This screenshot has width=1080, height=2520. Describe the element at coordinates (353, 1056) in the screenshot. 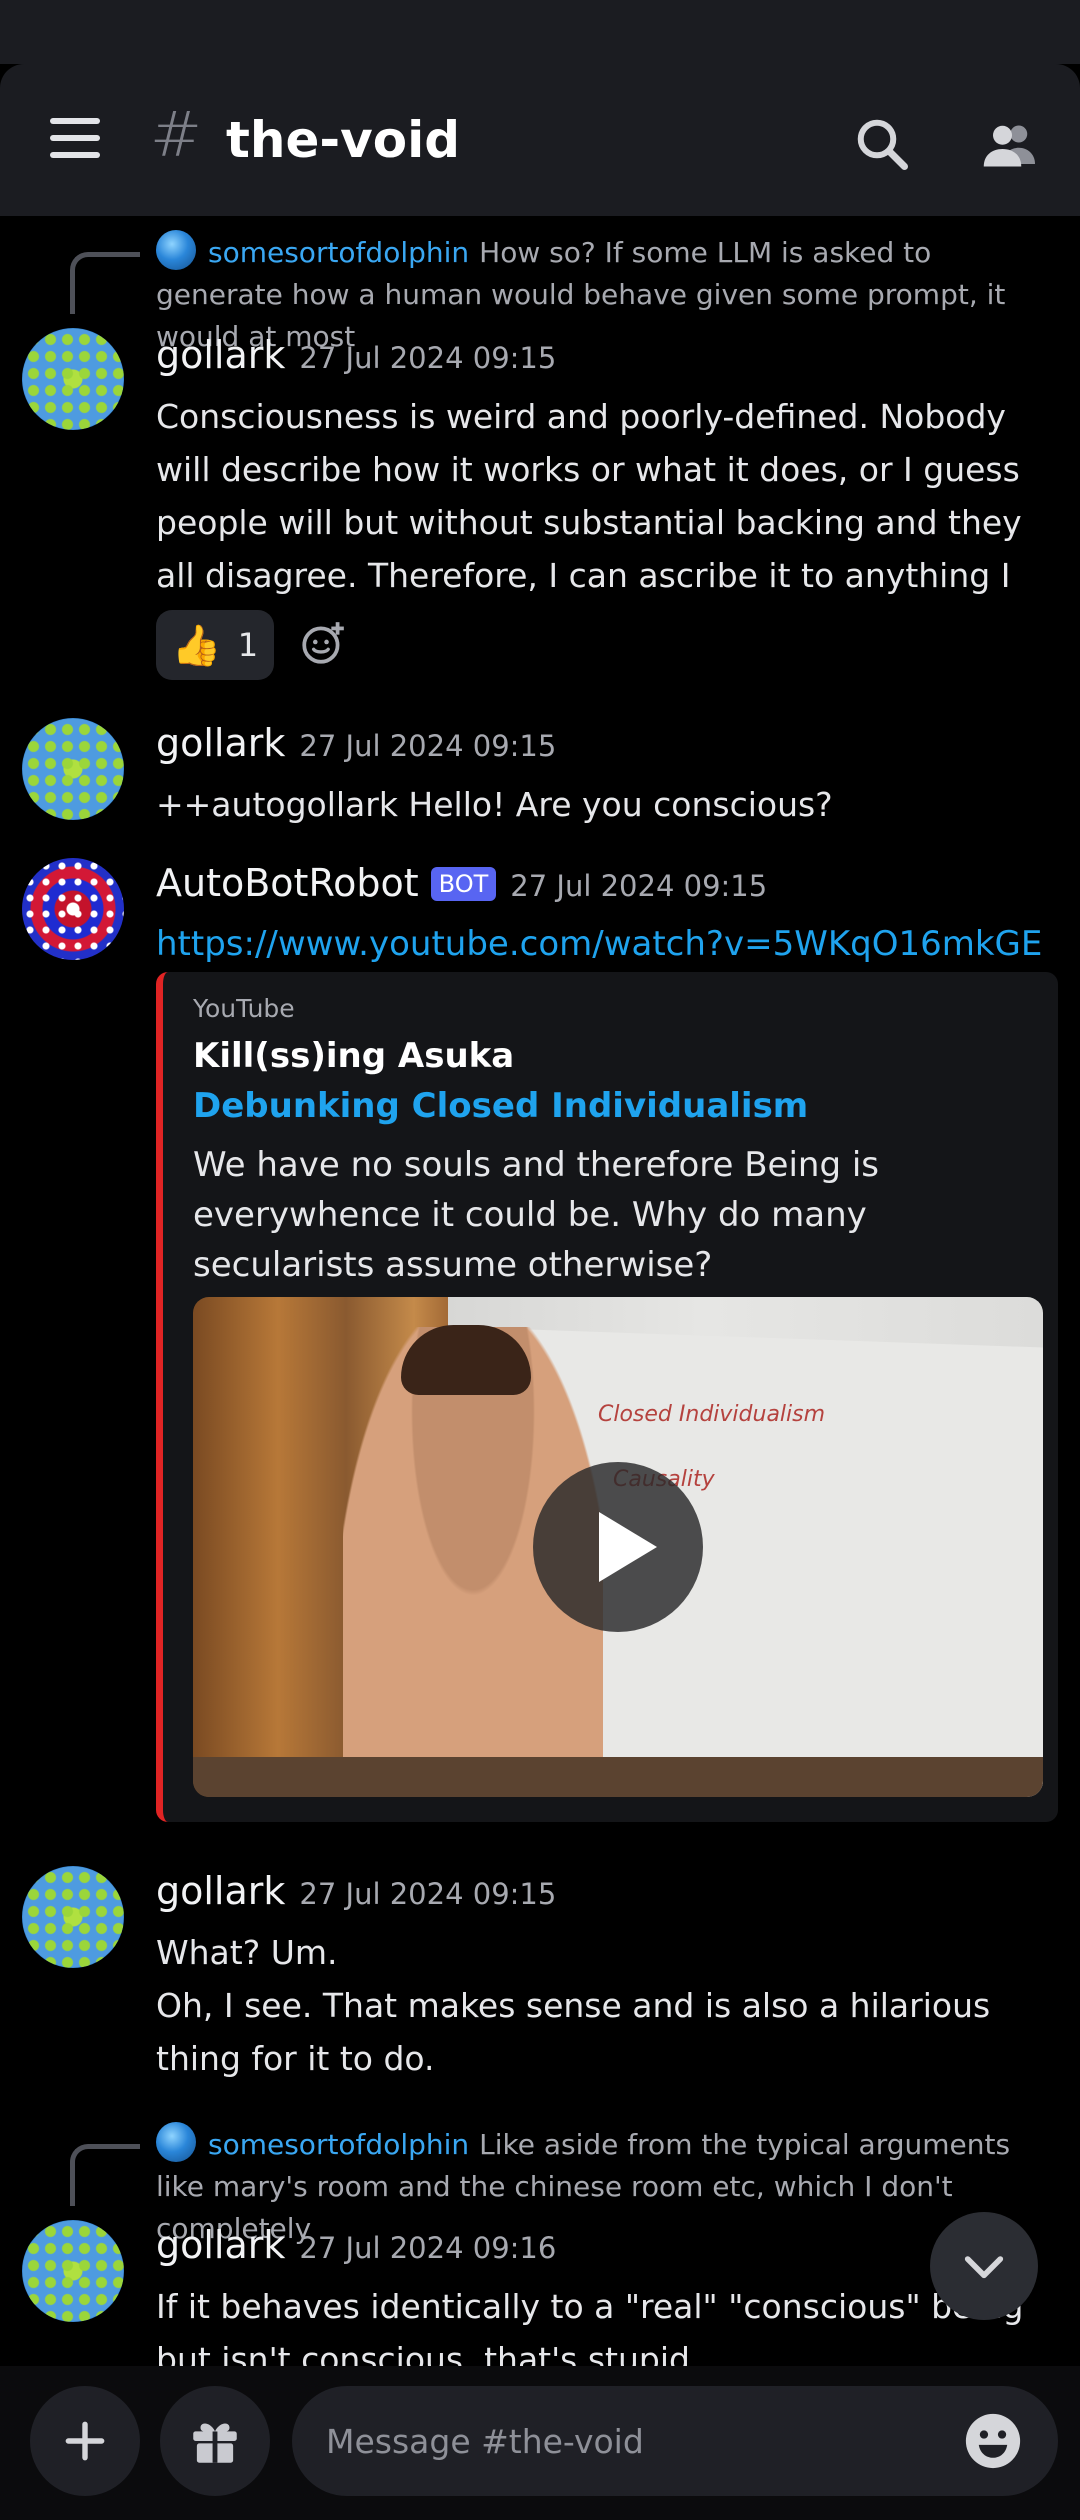

I see `embed-author: Kill(ss)ing Asuka` at that location.